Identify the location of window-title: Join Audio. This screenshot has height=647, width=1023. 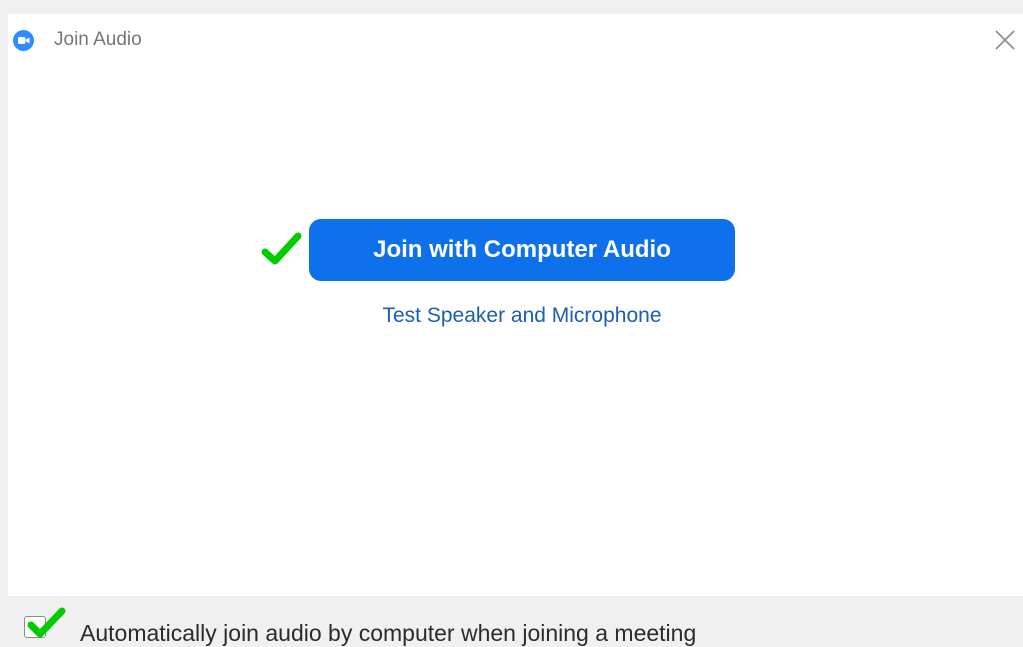
(98, 39).